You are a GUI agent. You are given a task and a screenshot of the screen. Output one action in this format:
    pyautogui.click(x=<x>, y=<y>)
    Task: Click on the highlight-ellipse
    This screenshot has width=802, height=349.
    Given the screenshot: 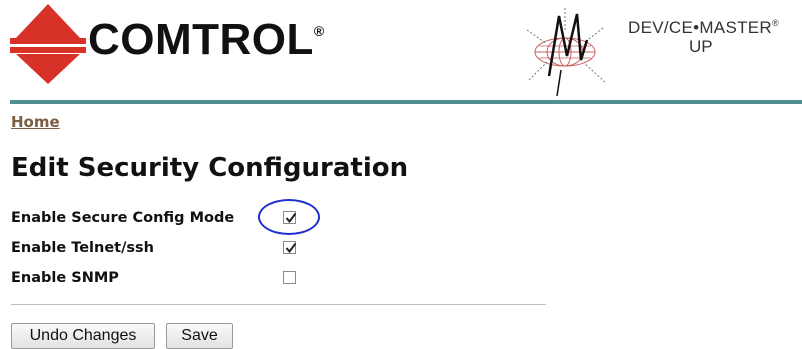 What is the action you would take?
    pyautogui.click(x=289, y=217)
    